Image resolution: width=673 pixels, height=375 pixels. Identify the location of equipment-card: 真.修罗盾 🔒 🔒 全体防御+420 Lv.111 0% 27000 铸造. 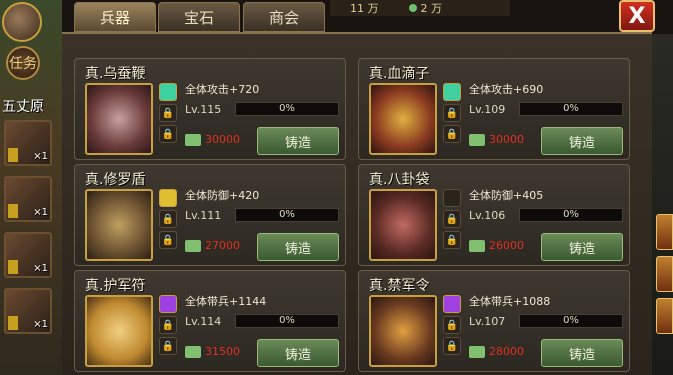
(210, 215).